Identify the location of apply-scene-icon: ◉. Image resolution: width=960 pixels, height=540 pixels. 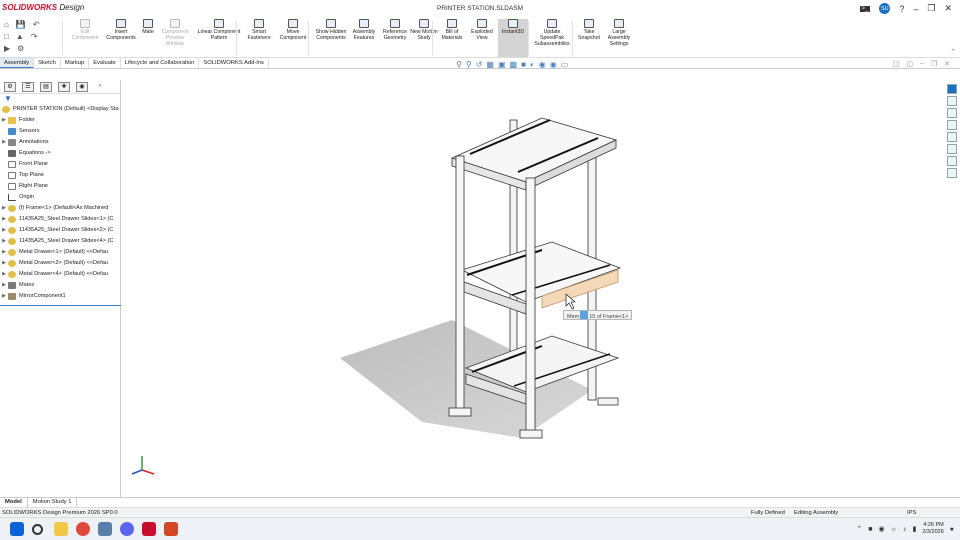
(553, 64).